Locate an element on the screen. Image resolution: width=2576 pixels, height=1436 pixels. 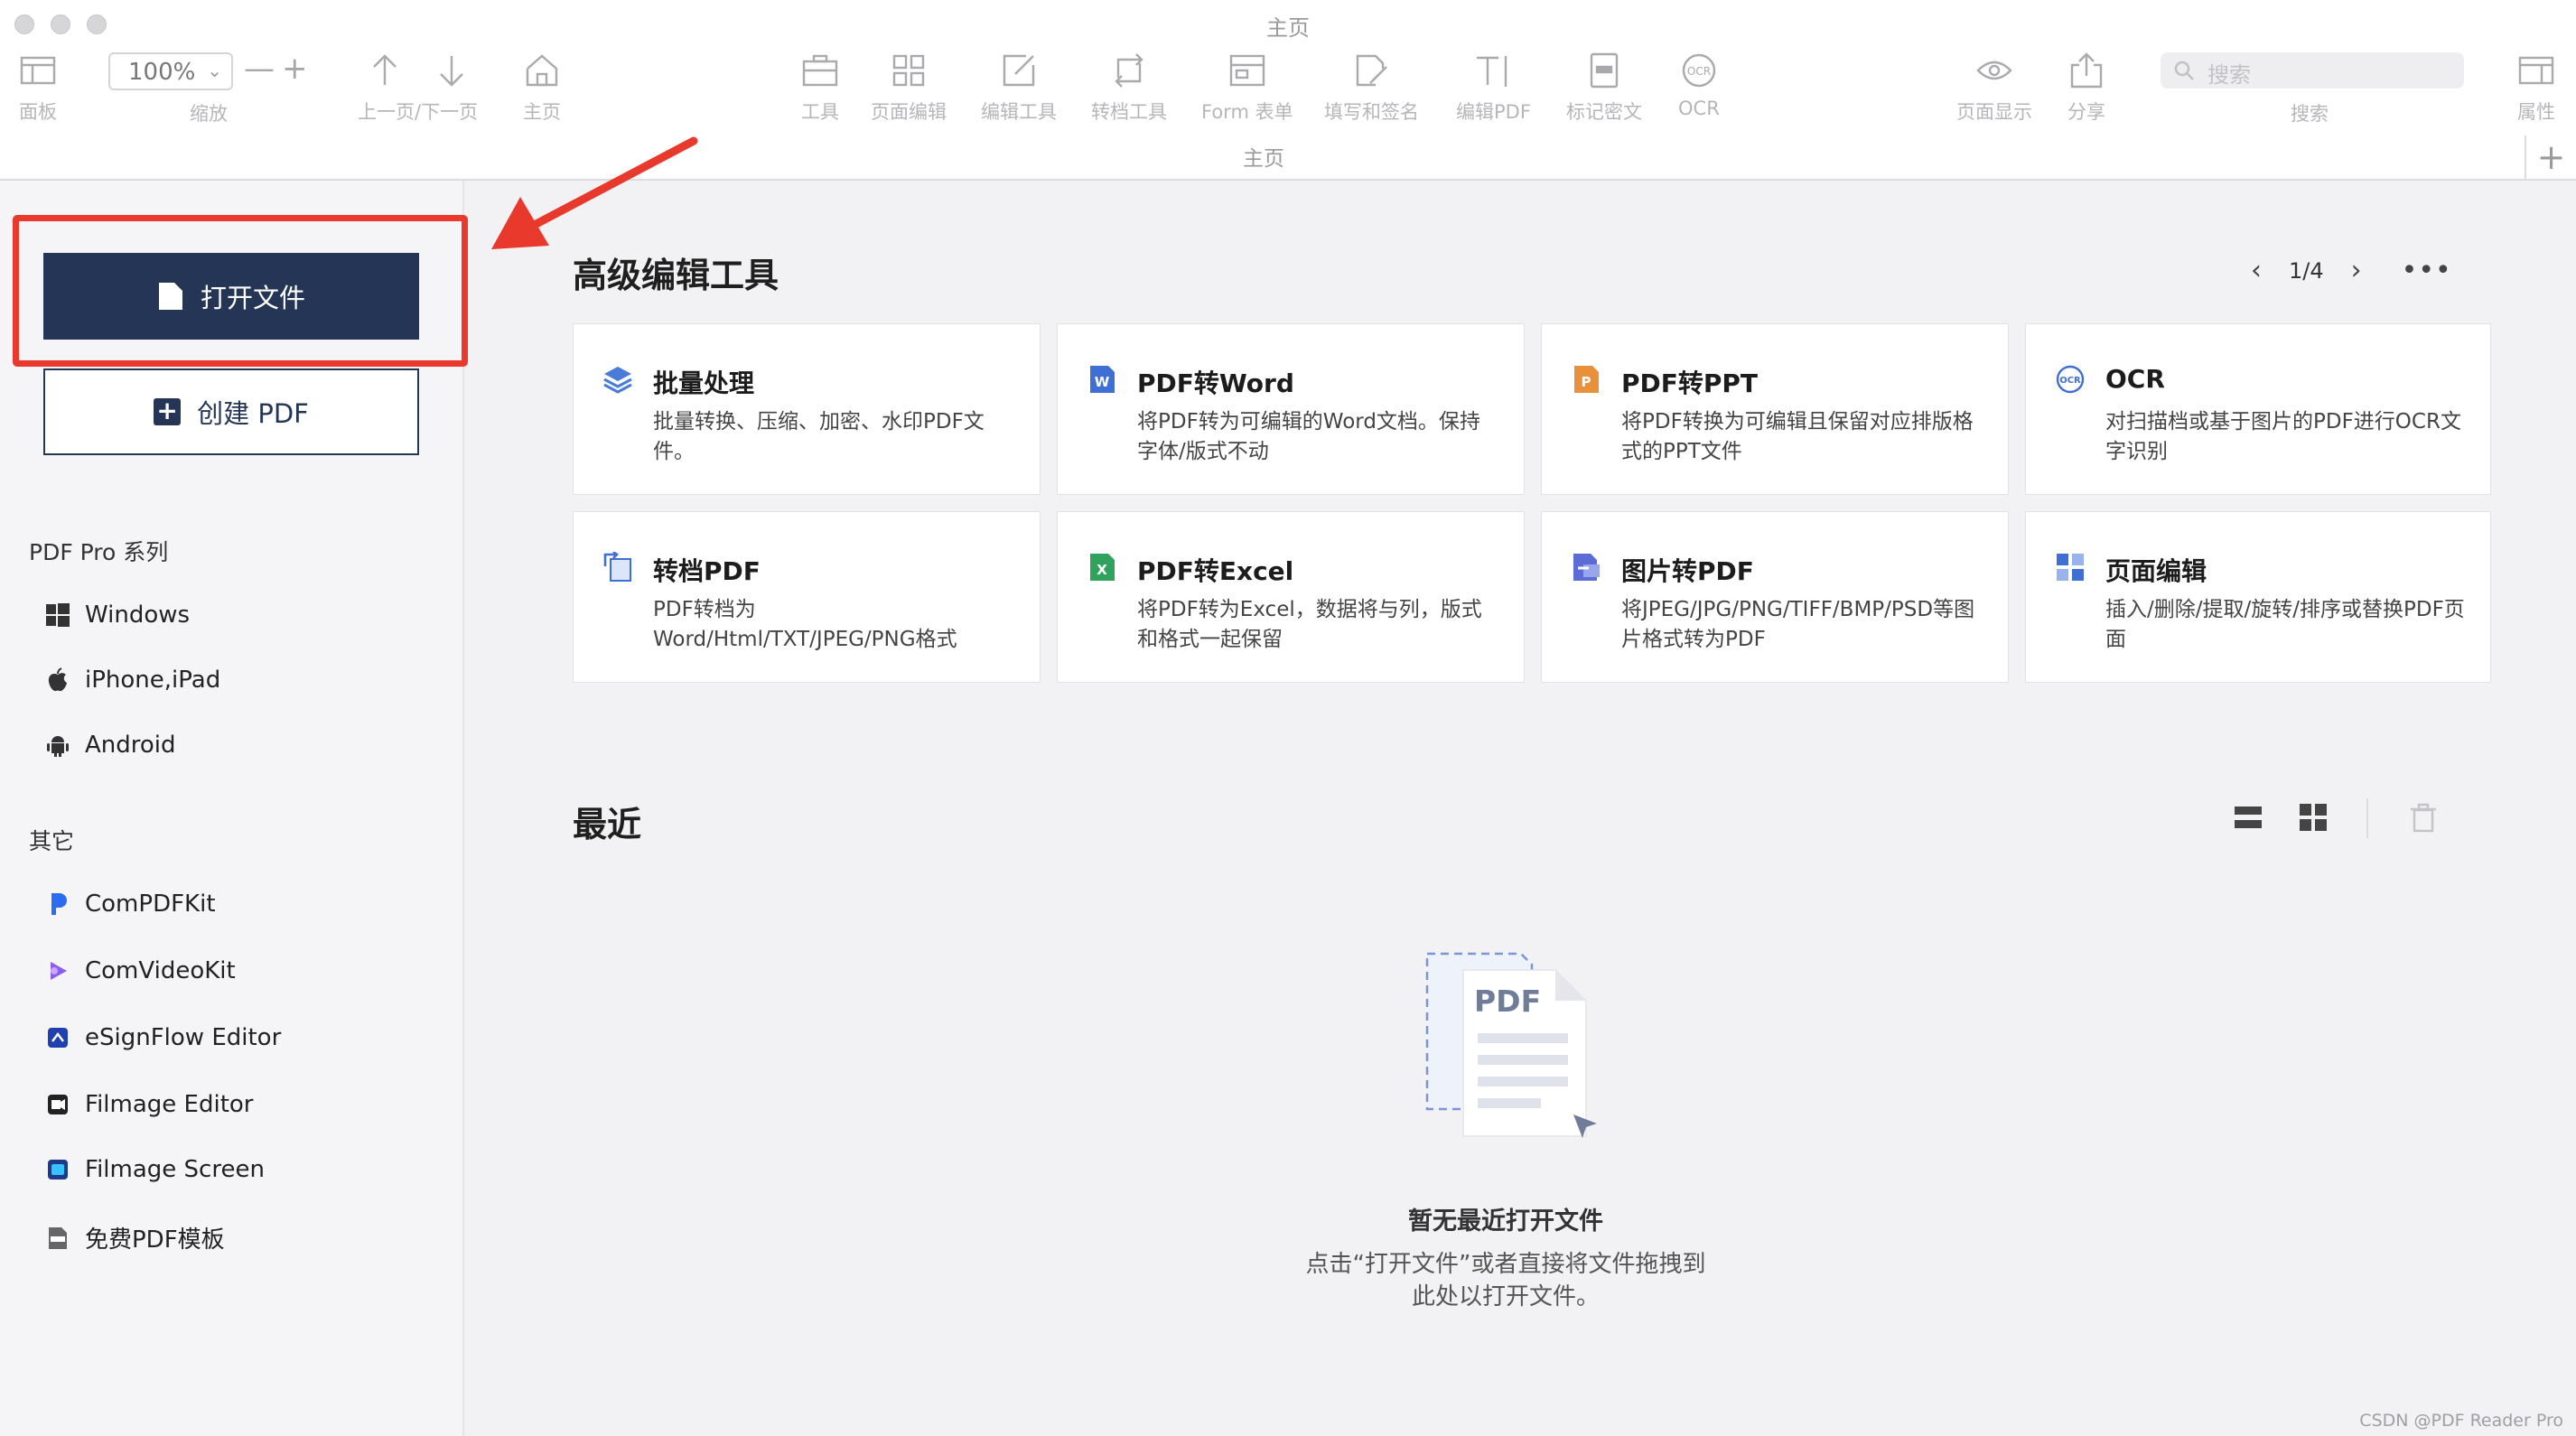
zoom-select: 100% ⌄ is located at coordinates (171, 71).